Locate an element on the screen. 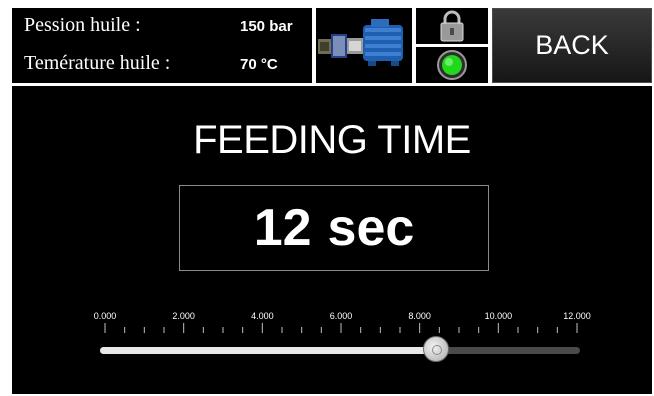 The width and height of the screenshot is (654, 396). tick-label: 8.000 is located at coordinates (419, 316).